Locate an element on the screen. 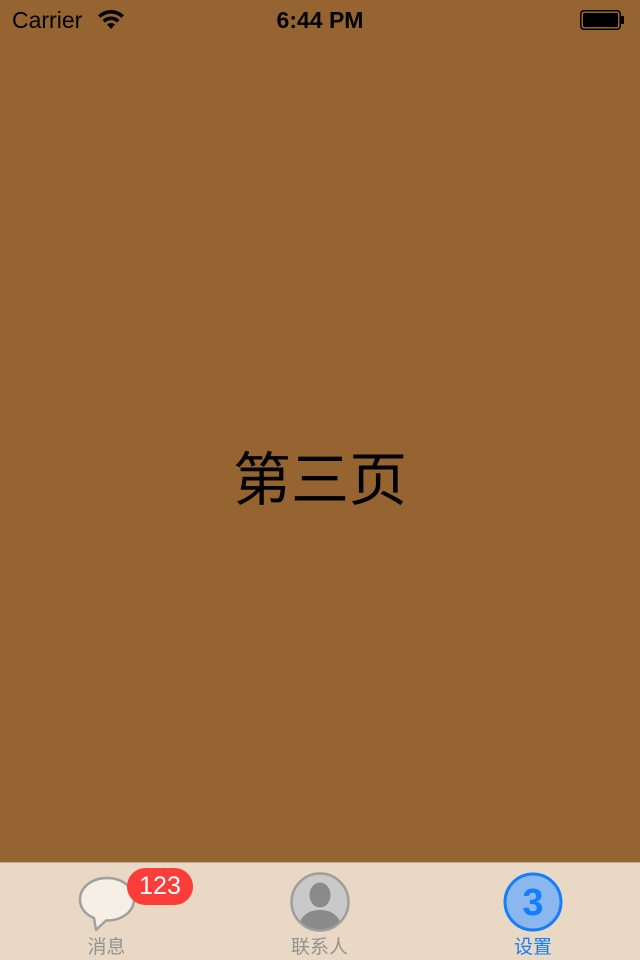 The height and width of the screenshot is (960, 640). tab-settings: 3 设置 is located at coordinates (533, 911).